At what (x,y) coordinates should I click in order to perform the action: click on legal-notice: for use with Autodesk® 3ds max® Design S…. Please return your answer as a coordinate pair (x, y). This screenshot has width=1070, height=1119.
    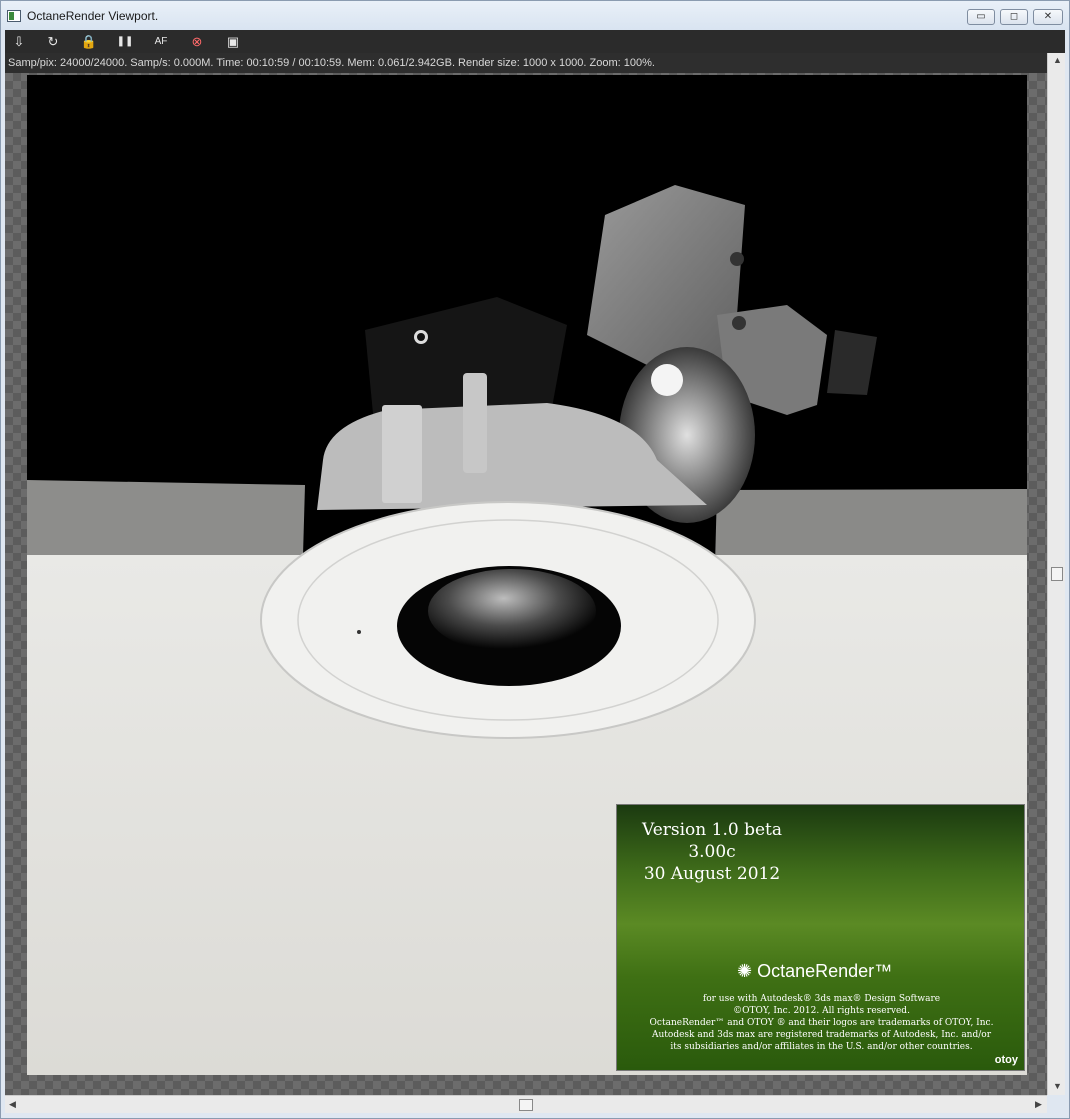
    Looking at the image, I should click on (821, 1023).